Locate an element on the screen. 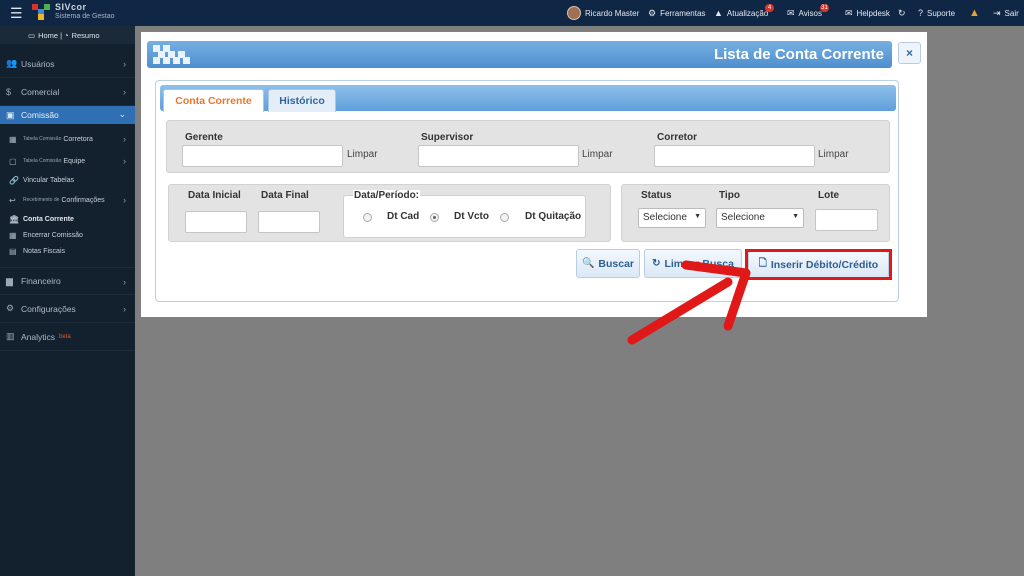  lote-input is located at coordinates (846, 220).